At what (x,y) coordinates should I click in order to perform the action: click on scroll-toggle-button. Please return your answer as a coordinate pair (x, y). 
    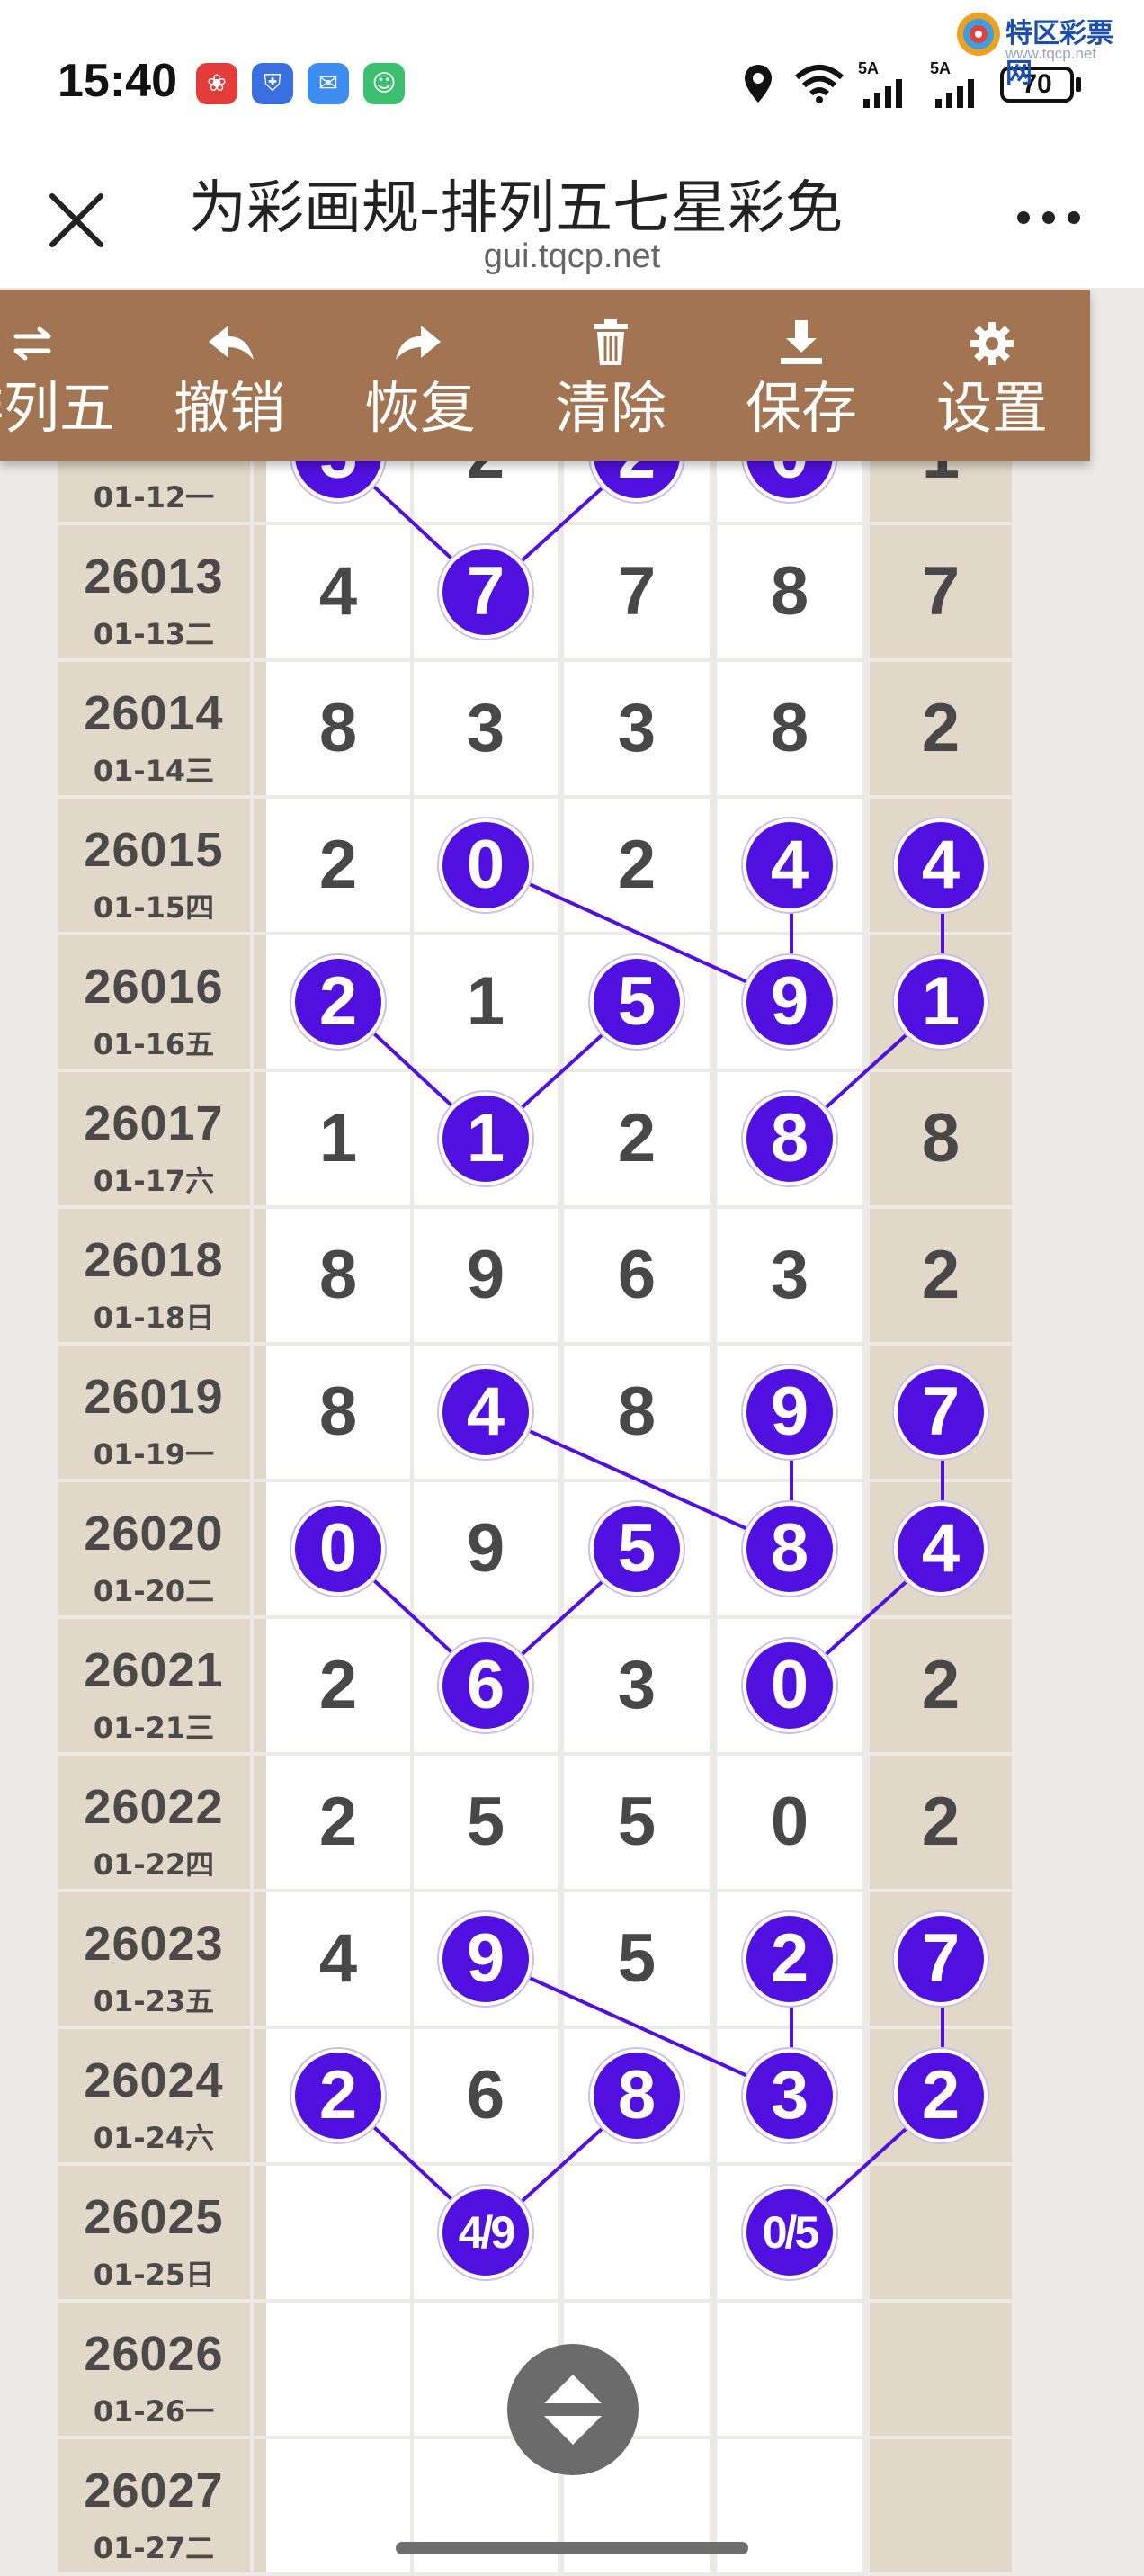
    Looking at the image, I should click on (573, 2409).